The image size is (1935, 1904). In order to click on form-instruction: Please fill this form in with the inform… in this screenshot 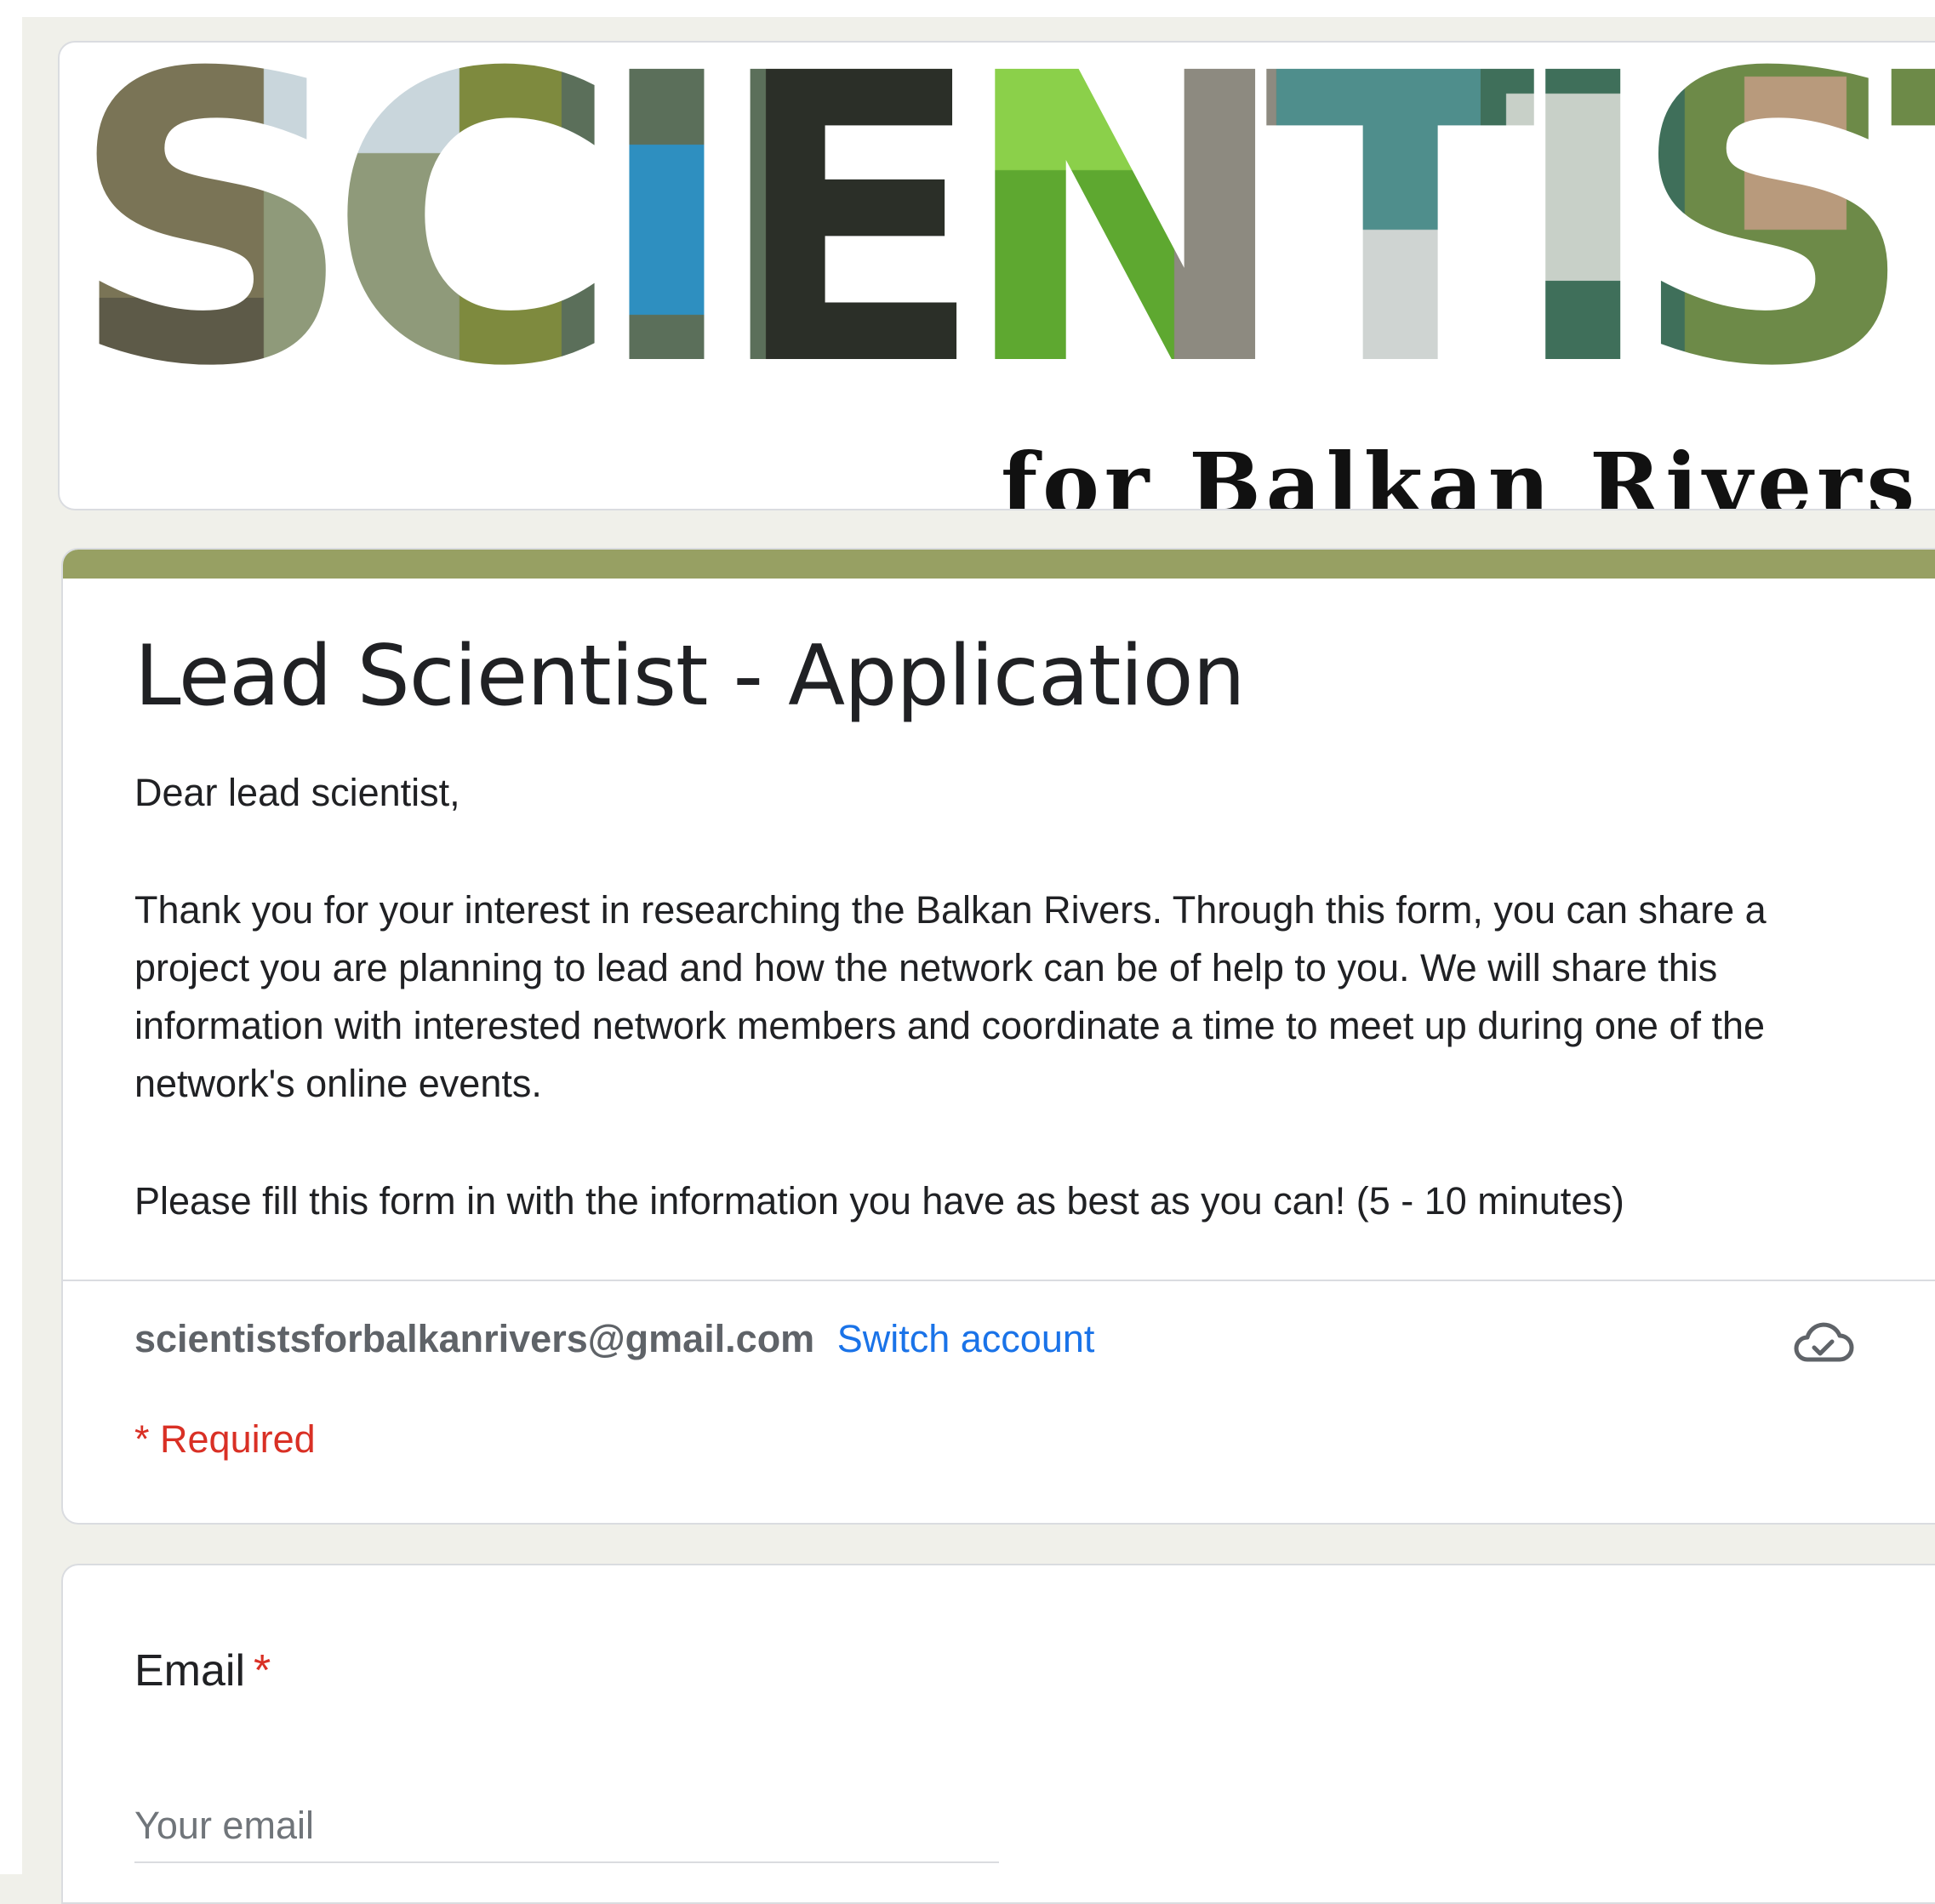, I will do `click(879, 1201)`.